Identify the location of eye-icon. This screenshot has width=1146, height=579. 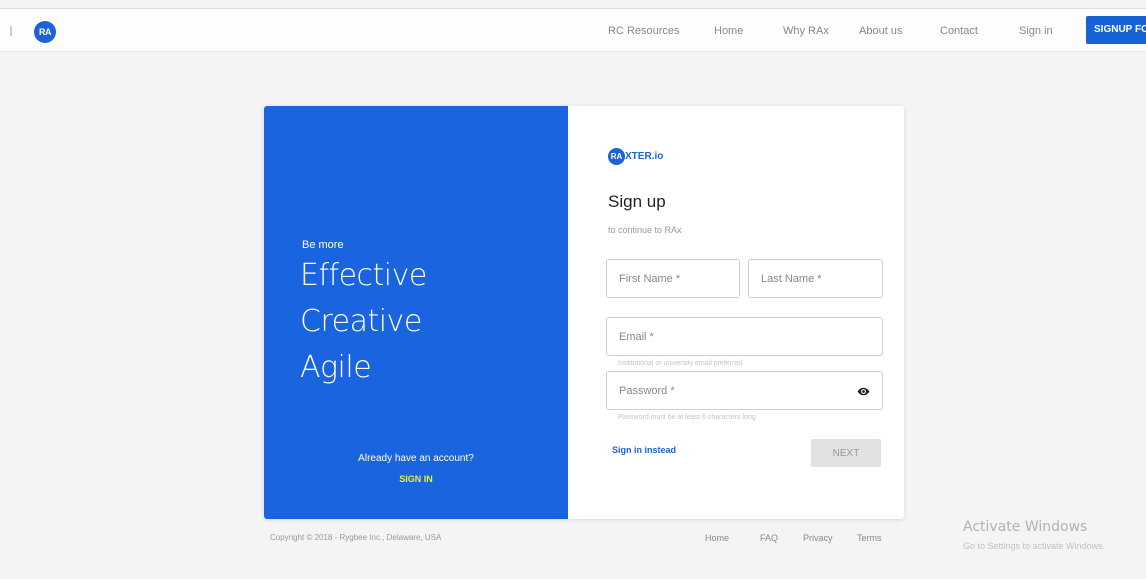
(863, 391).